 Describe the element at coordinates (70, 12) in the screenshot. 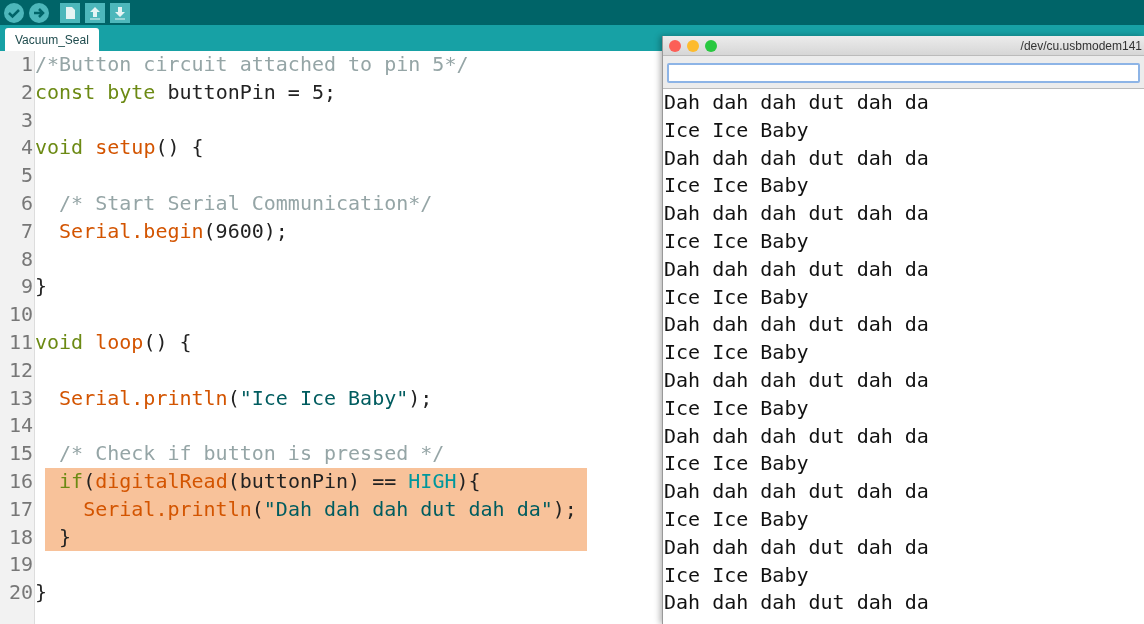

I see `document-icon` at that location.